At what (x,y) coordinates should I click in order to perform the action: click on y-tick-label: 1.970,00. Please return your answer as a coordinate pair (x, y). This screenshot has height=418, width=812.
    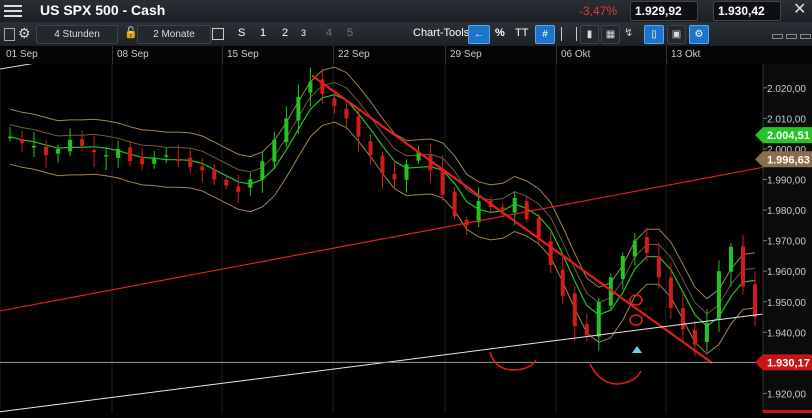
    Looking at the image, I should click on (786, 242).